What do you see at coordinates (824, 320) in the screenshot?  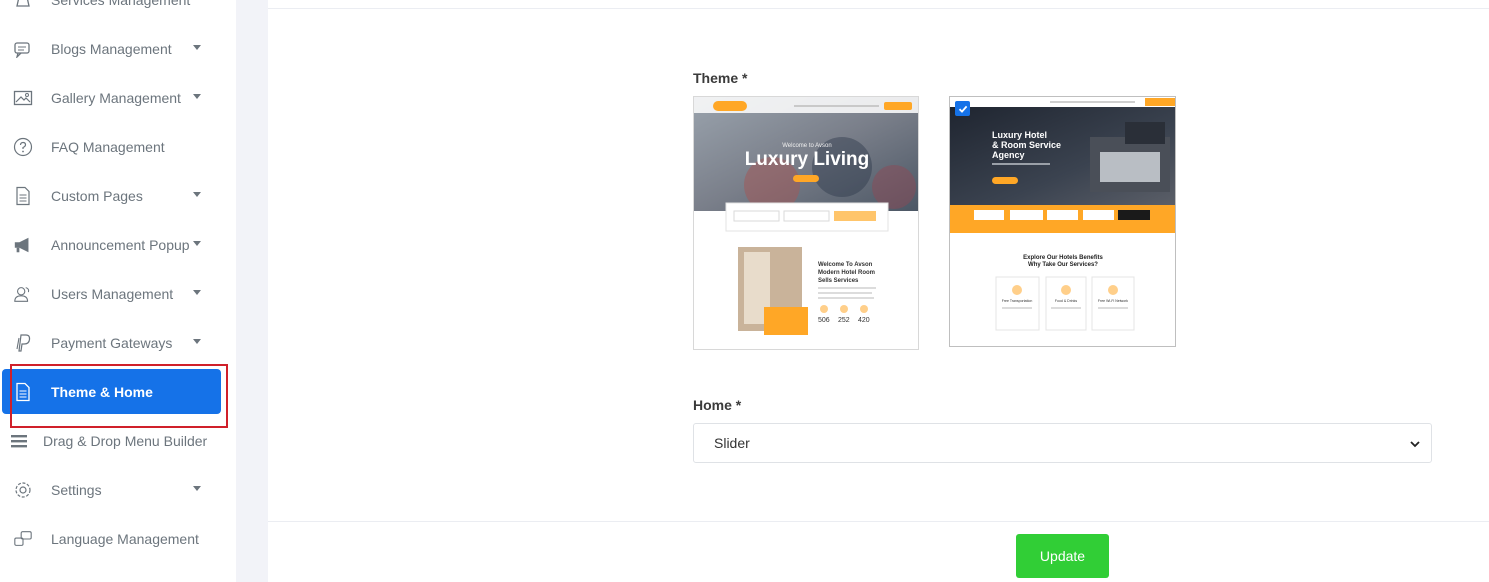 I see `theme1-stat-1: 506` at bounding box center [824, 320].